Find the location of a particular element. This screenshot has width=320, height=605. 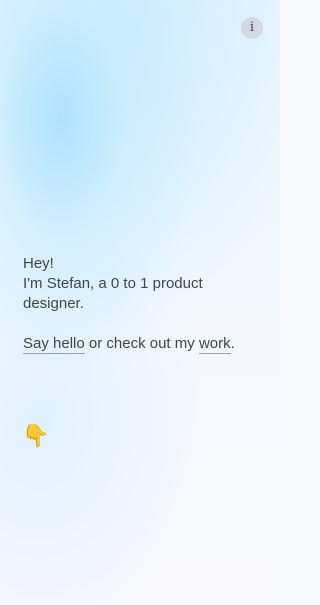

cta-line: Say hello or check out my work. is located at coordinates (143, 344).